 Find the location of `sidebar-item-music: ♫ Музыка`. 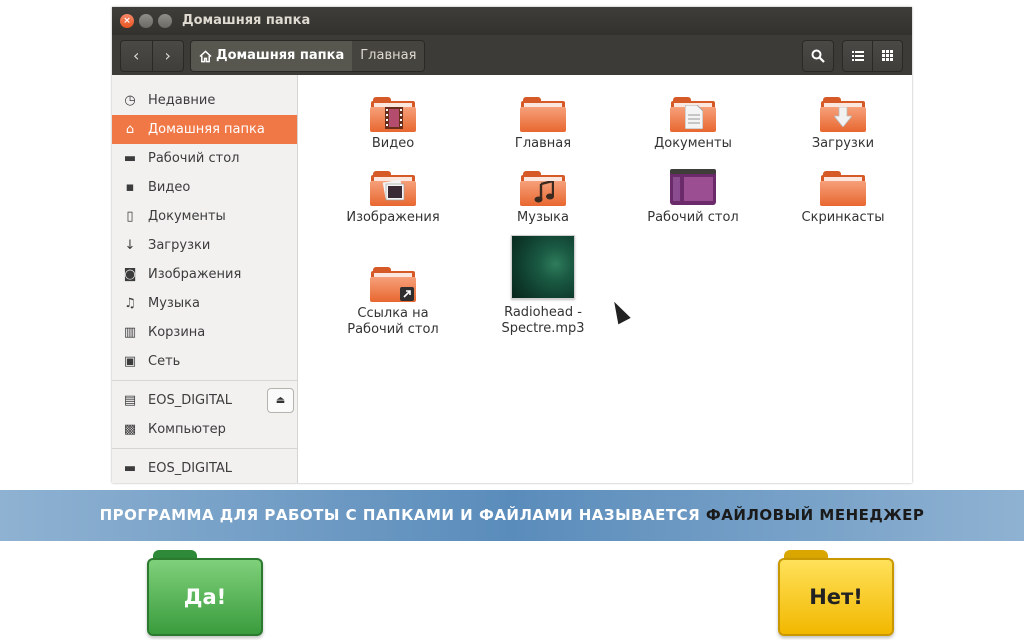

sidebar-item-music: ♫ Музыка is located at coordinates (204, 303).